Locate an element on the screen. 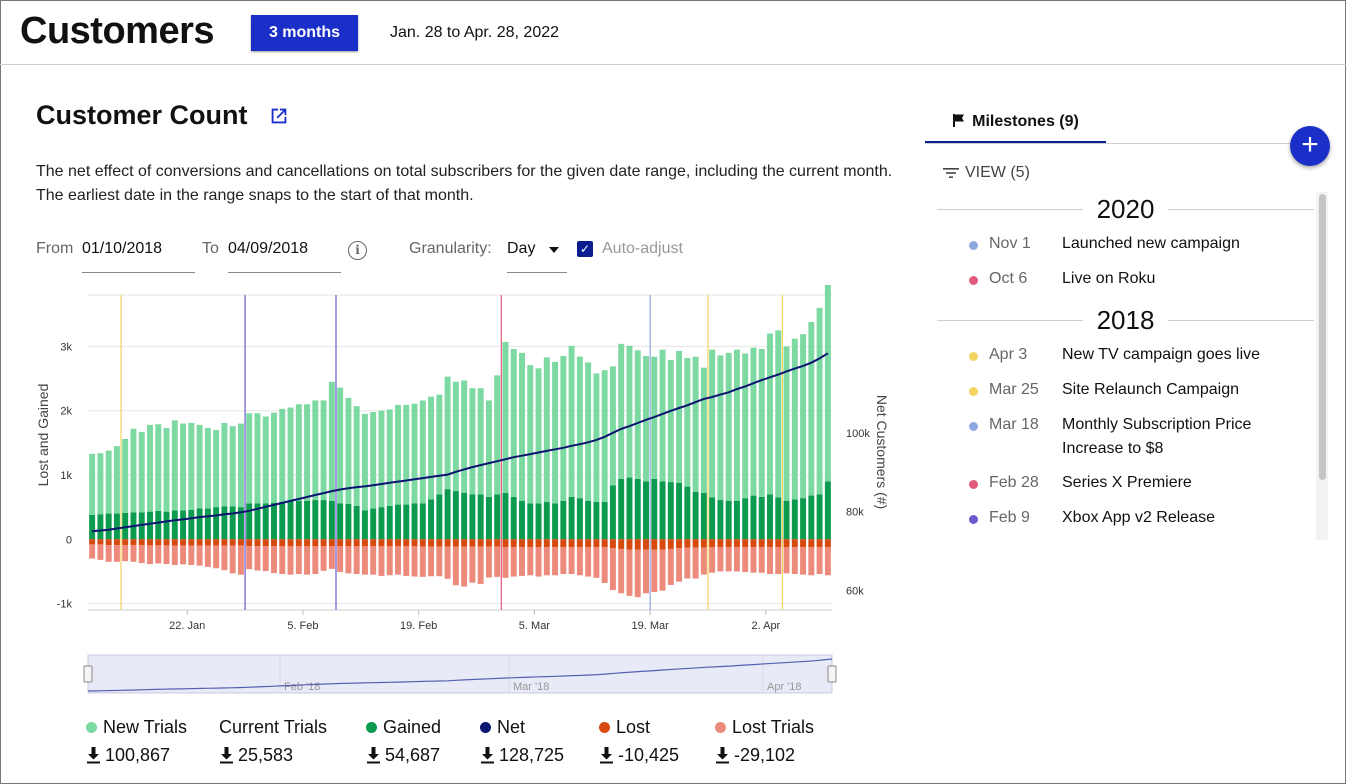 This screenshot has height=784, width=1346. milestone-dot is located at coordinates (973, 245).